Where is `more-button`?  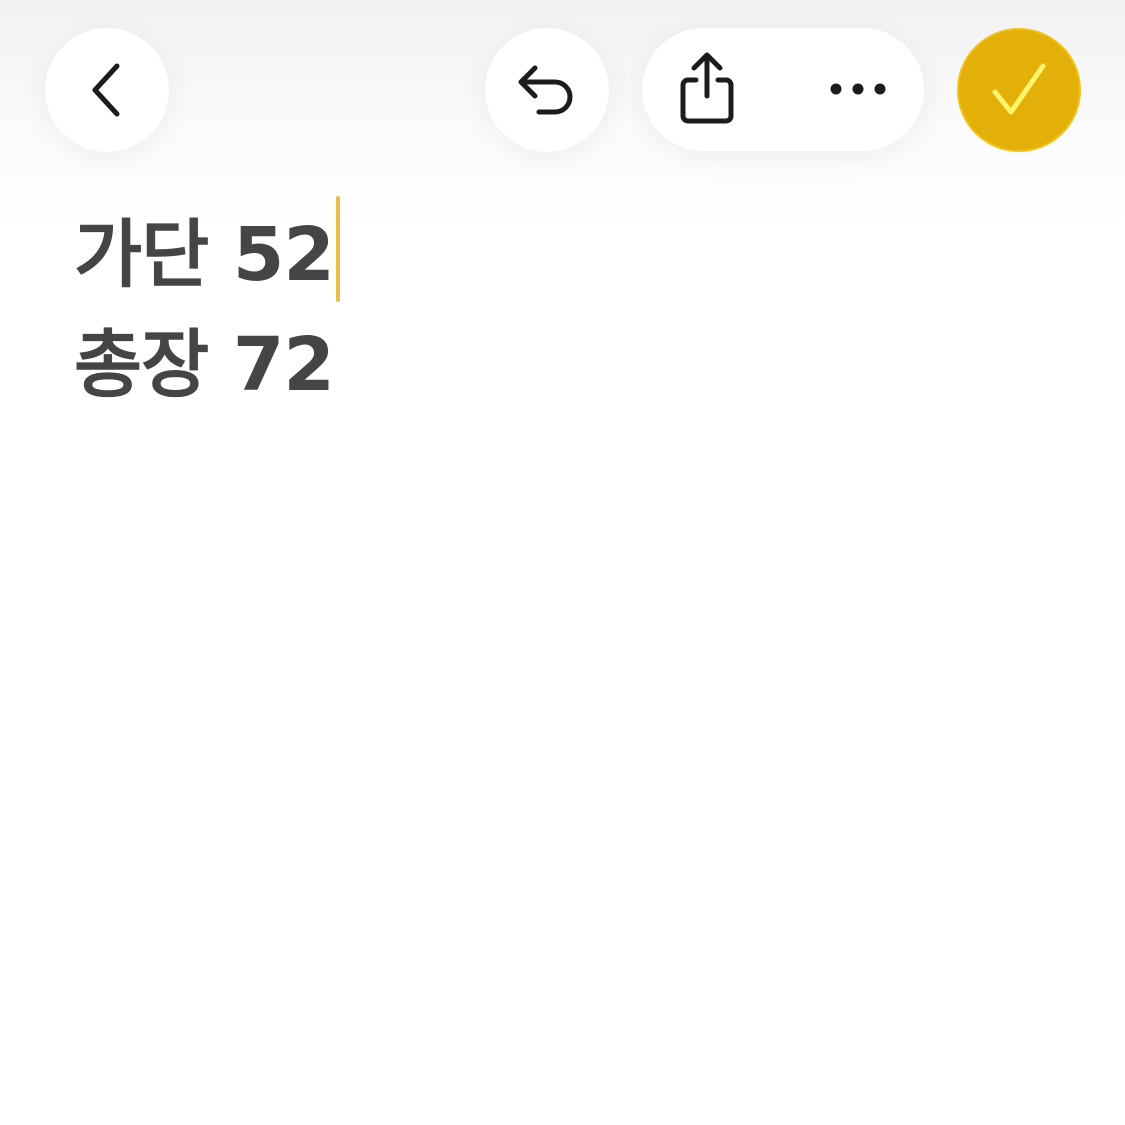 more-button is located at coordinates (858, 89).